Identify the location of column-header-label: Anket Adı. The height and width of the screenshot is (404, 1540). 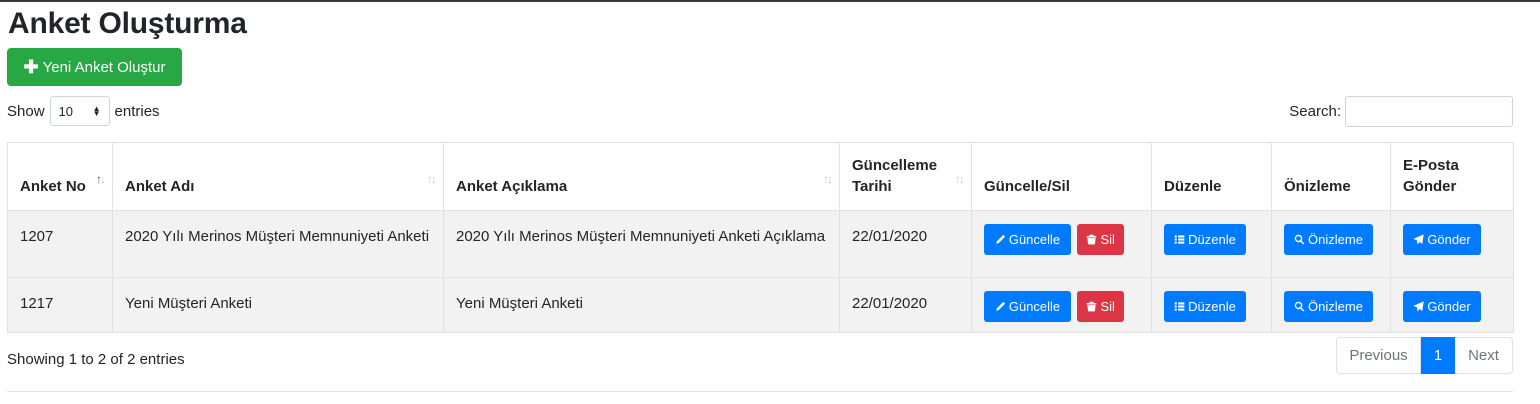
(160, 186).